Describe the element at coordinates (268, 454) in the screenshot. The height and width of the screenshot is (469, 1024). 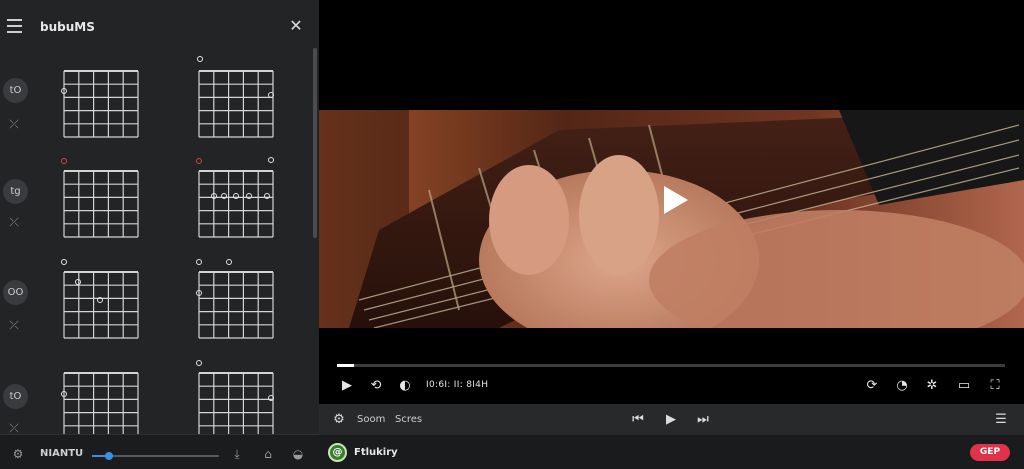
I see `tag-icon: ⌂` at that location.